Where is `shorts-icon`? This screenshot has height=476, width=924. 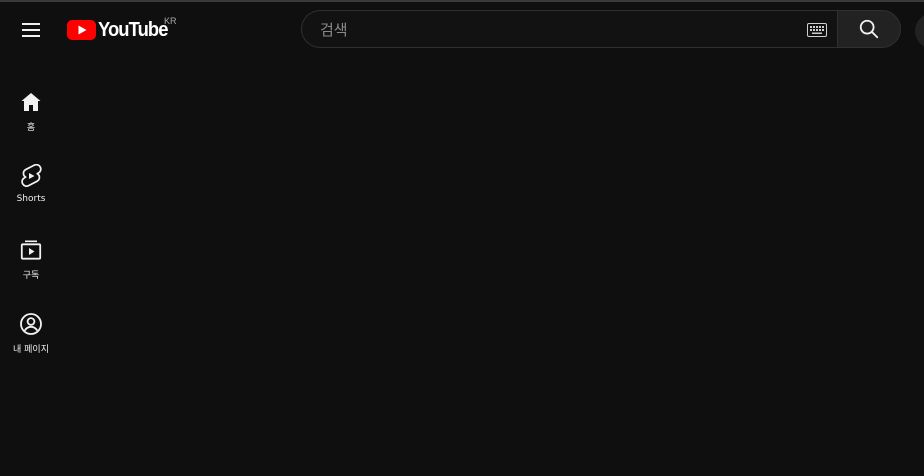
shorts-icon is located at coordinates (31, 175).